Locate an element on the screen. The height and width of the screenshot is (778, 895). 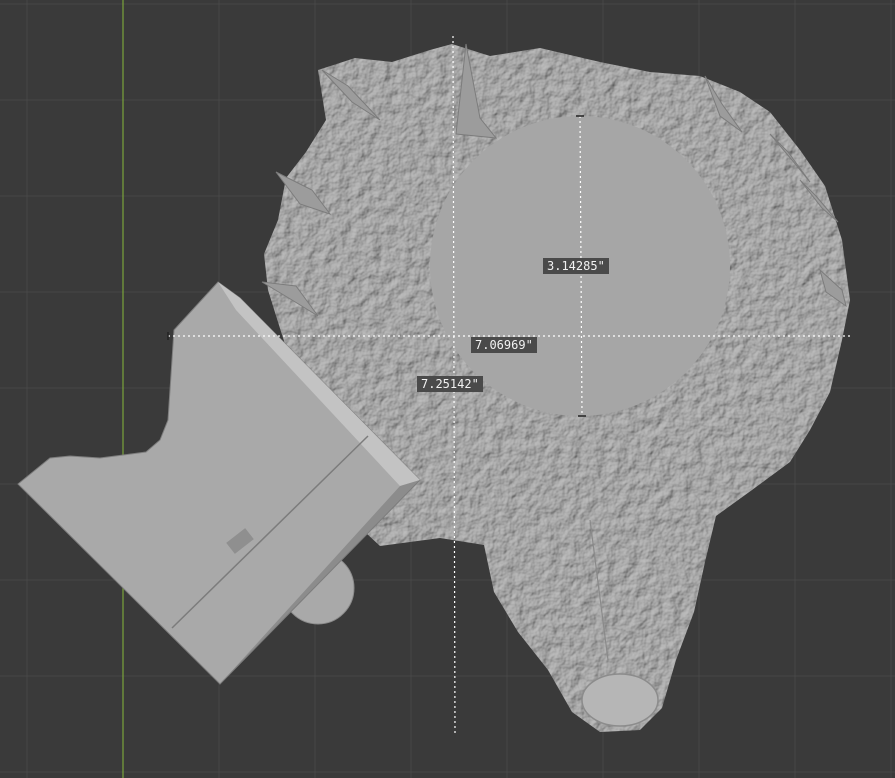
measure-width-label: 7.06969" is located at coordinates (504, 345).